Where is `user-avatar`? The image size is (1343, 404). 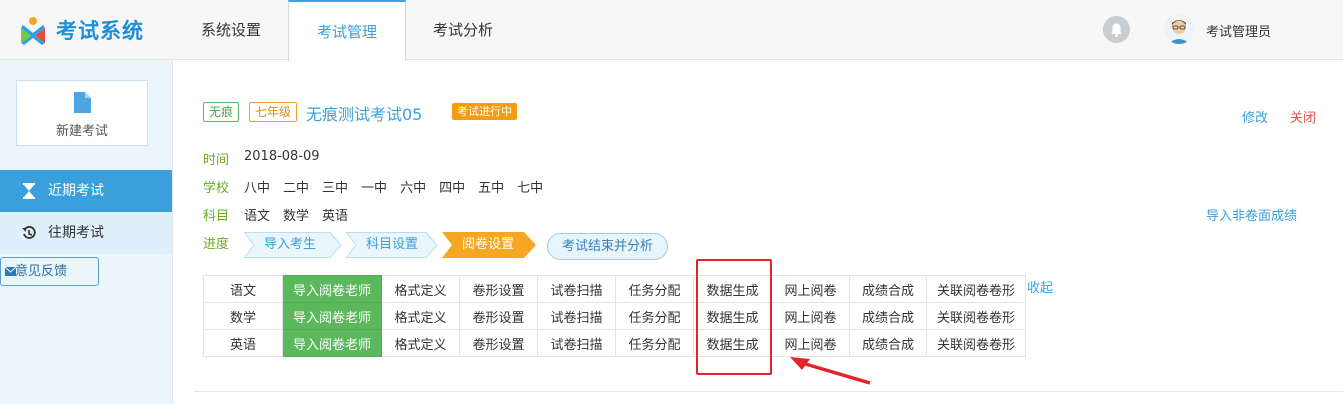
user-avatar is located at coordinates (1179, 29).